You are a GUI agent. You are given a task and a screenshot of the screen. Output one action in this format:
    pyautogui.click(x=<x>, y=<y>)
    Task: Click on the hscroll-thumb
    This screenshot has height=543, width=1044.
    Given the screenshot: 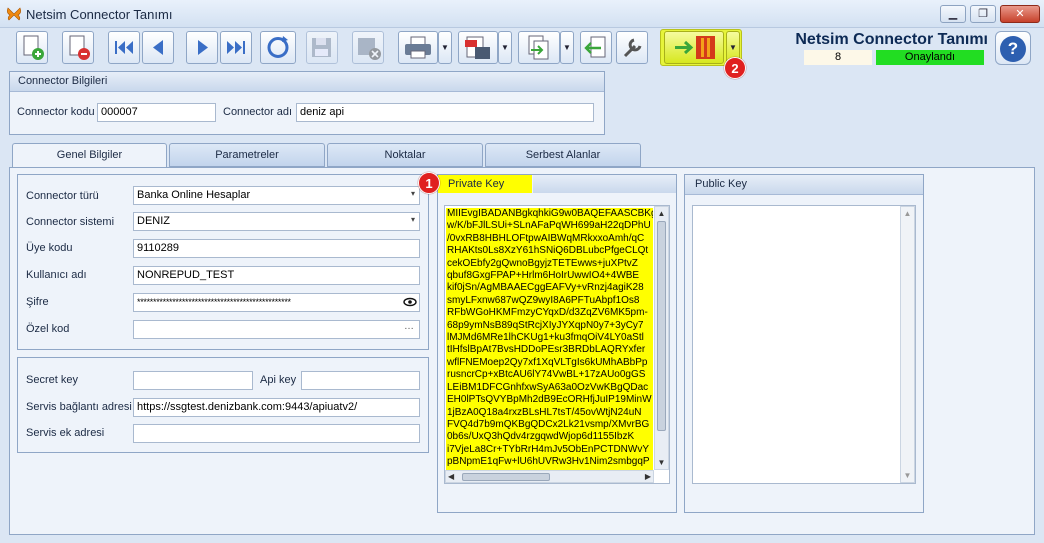 What is the action you would take?
    pyautogui.click(x=506, y=477)
    